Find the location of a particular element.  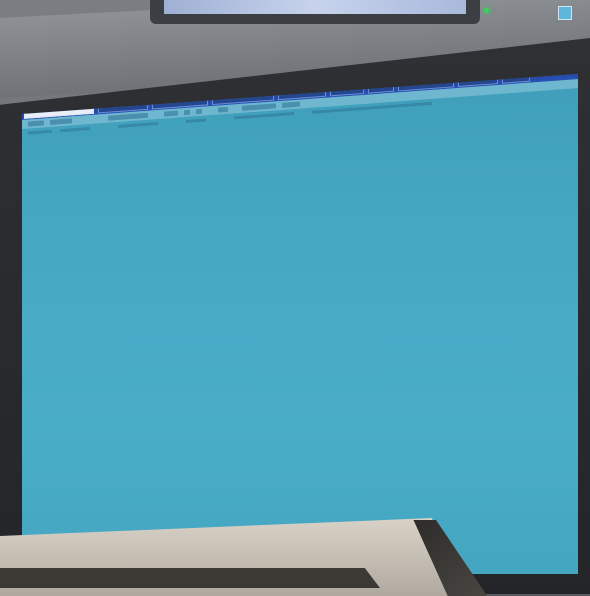

desk-slot is located at coordinates (190, 578).